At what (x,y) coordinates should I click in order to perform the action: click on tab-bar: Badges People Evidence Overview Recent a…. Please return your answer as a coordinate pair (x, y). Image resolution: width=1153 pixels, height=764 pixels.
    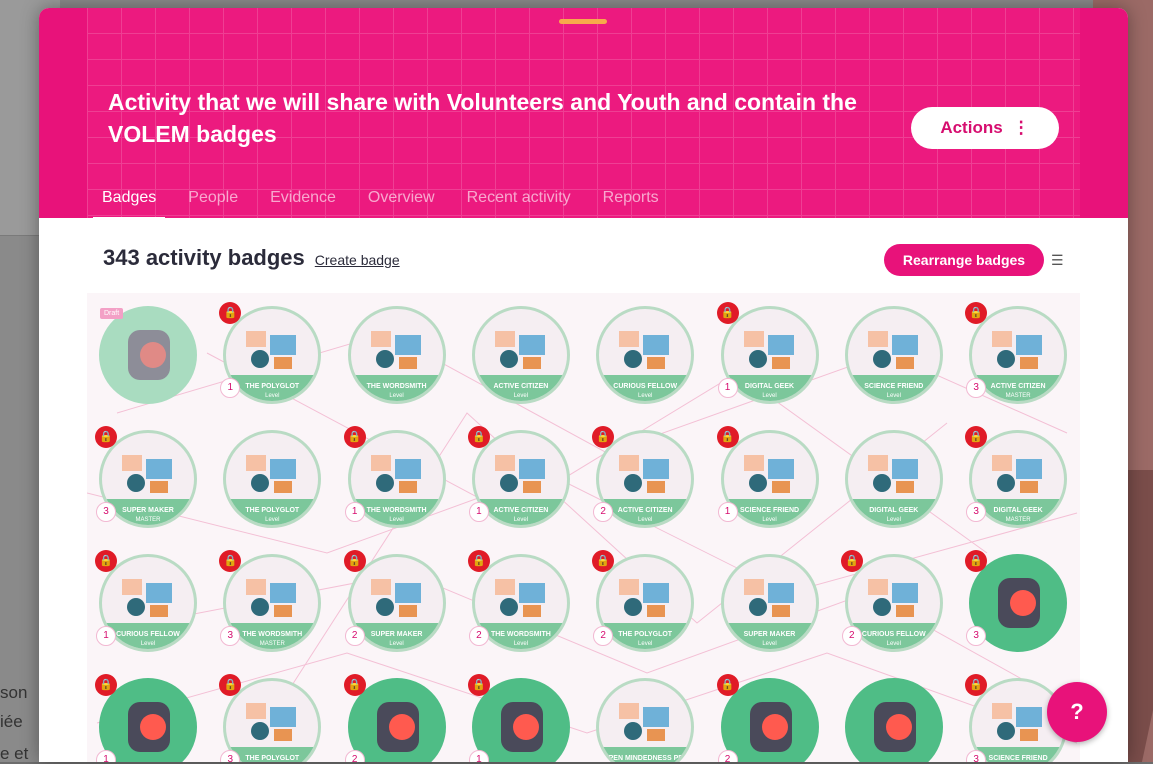
    Looking at the image, I should click on (387, 203).